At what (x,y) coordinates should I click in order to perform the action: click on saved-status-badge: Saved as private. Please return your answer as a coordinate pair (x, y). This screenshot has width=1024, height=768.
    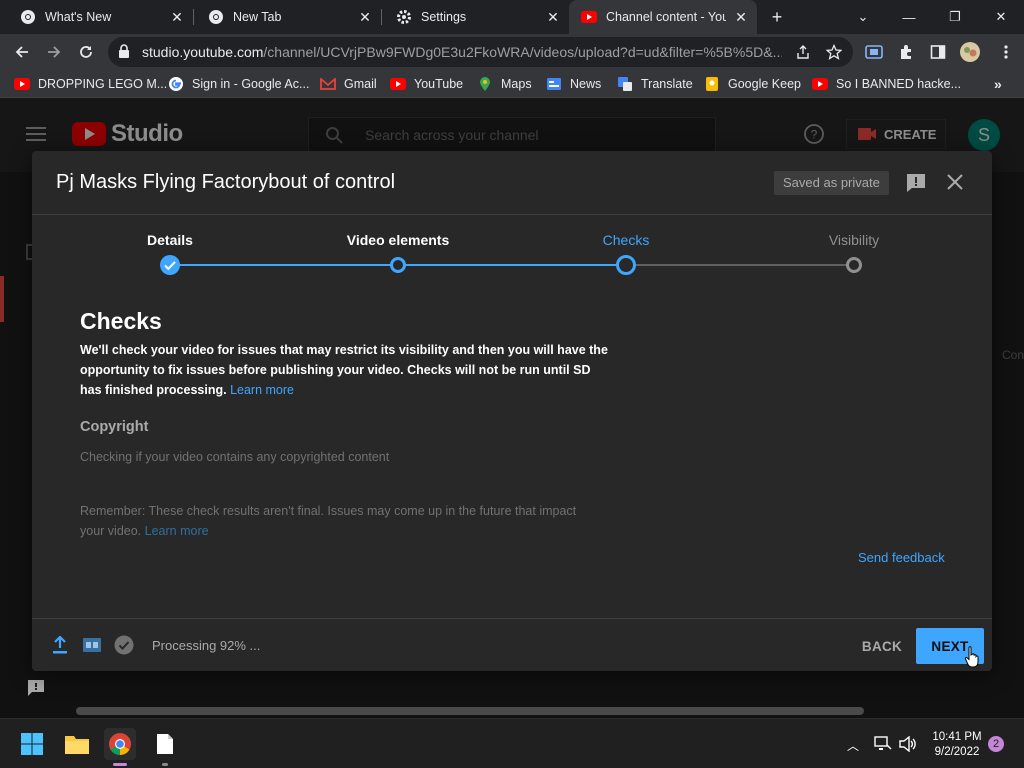
    Looking at the image, I should click on (831, 183).